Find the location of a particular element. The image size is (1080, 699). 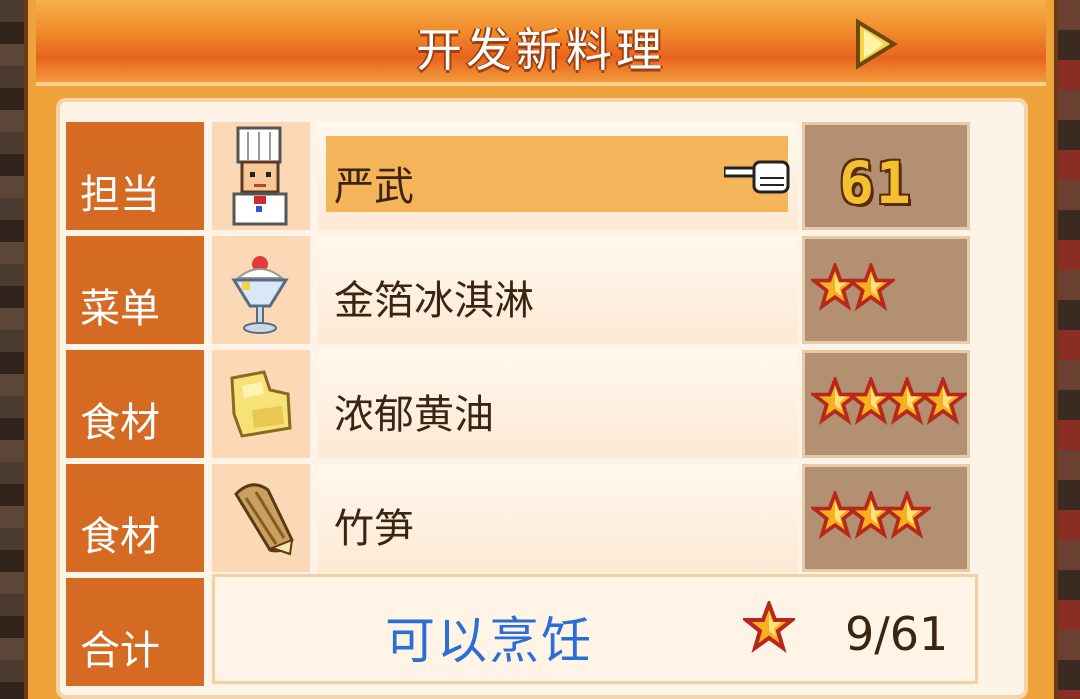

row-label: 合计 is located at coordinates (135, 632).